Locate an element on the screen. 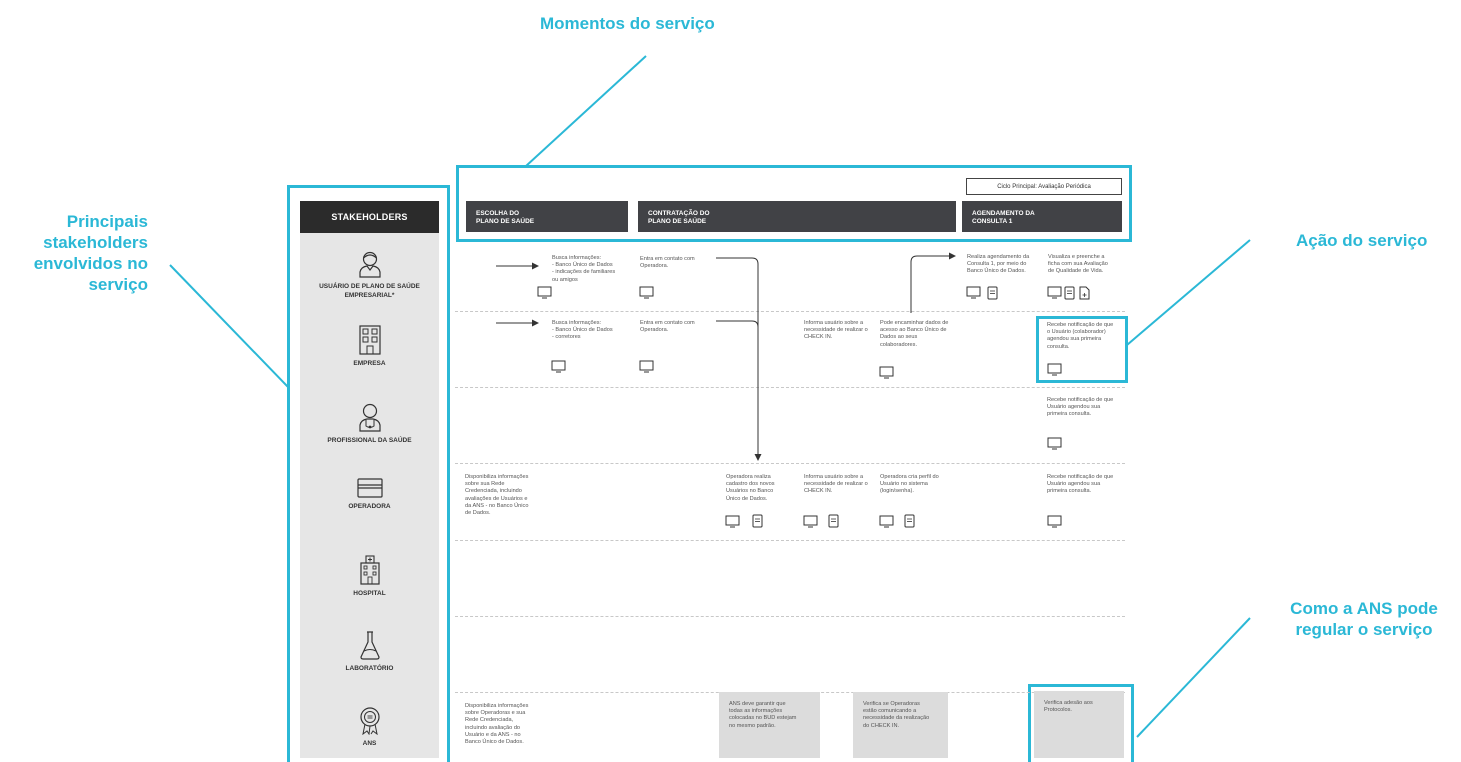  medical-form-icon is located at coordinates (1084, 293).